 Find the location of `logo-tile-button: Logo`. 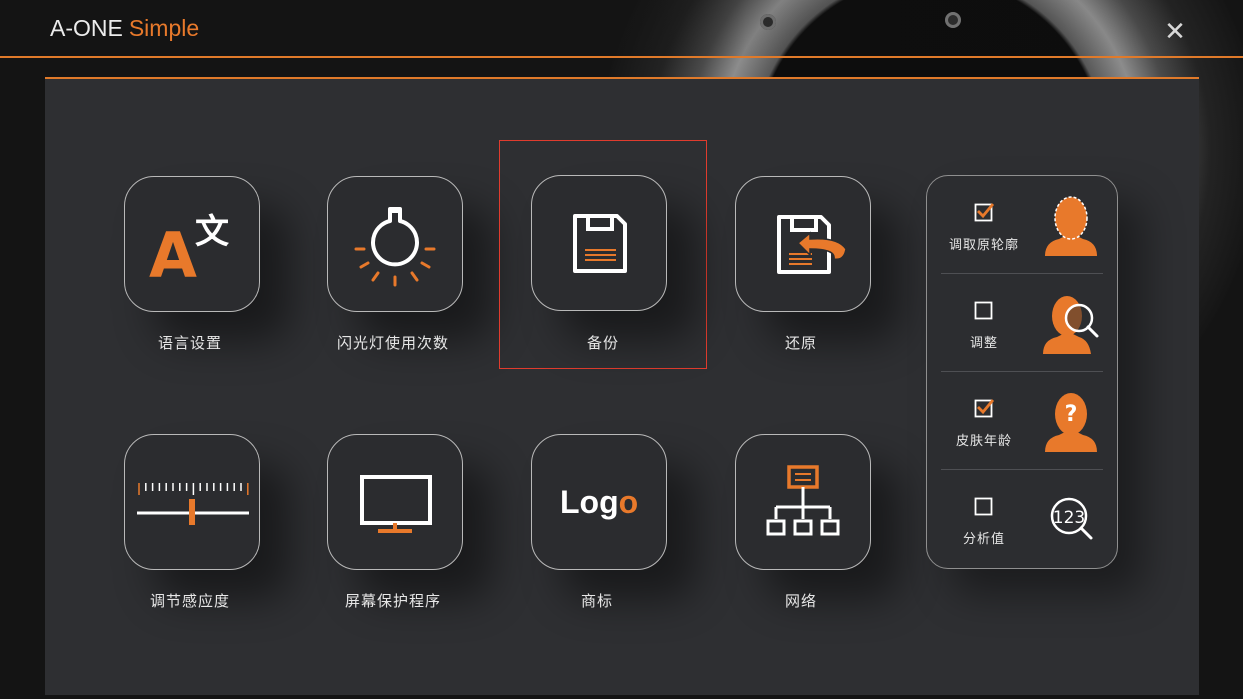

logo-tile-button: Logo is located at coordinates (599, 502).